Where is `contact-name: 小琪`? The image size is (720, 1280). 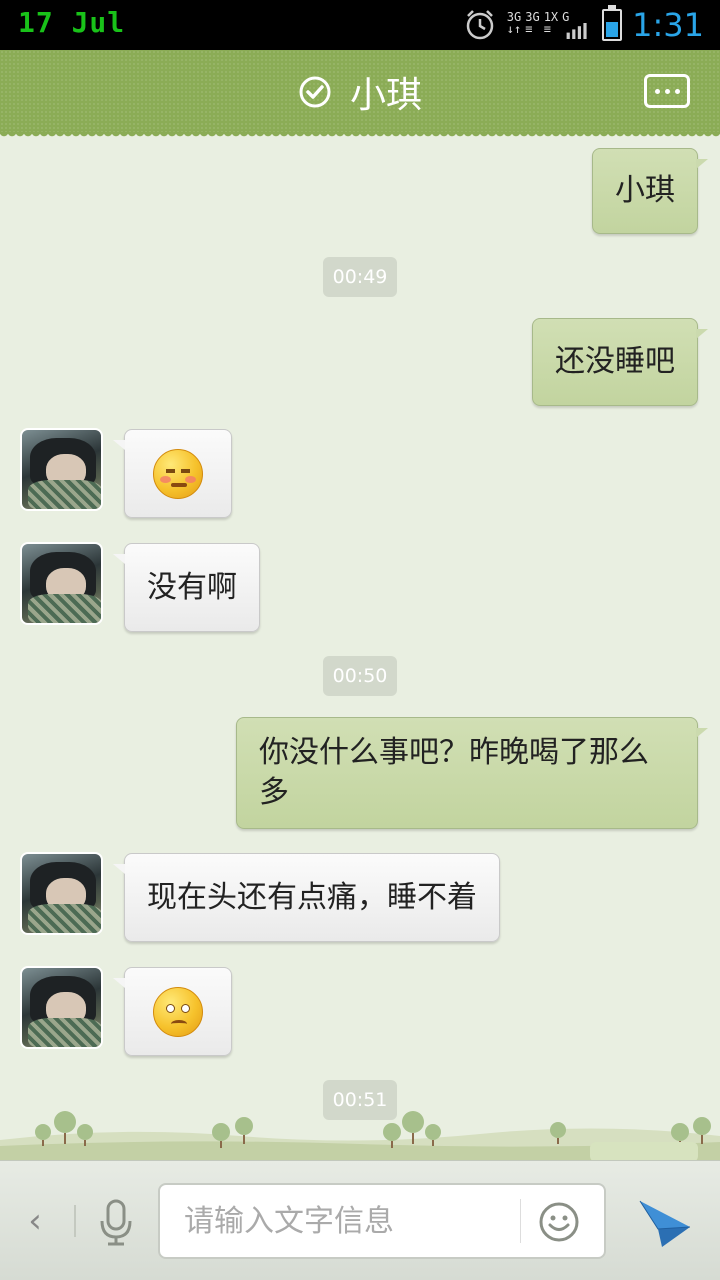
contact-name: 小琪 is located at coordinates (385, 95).